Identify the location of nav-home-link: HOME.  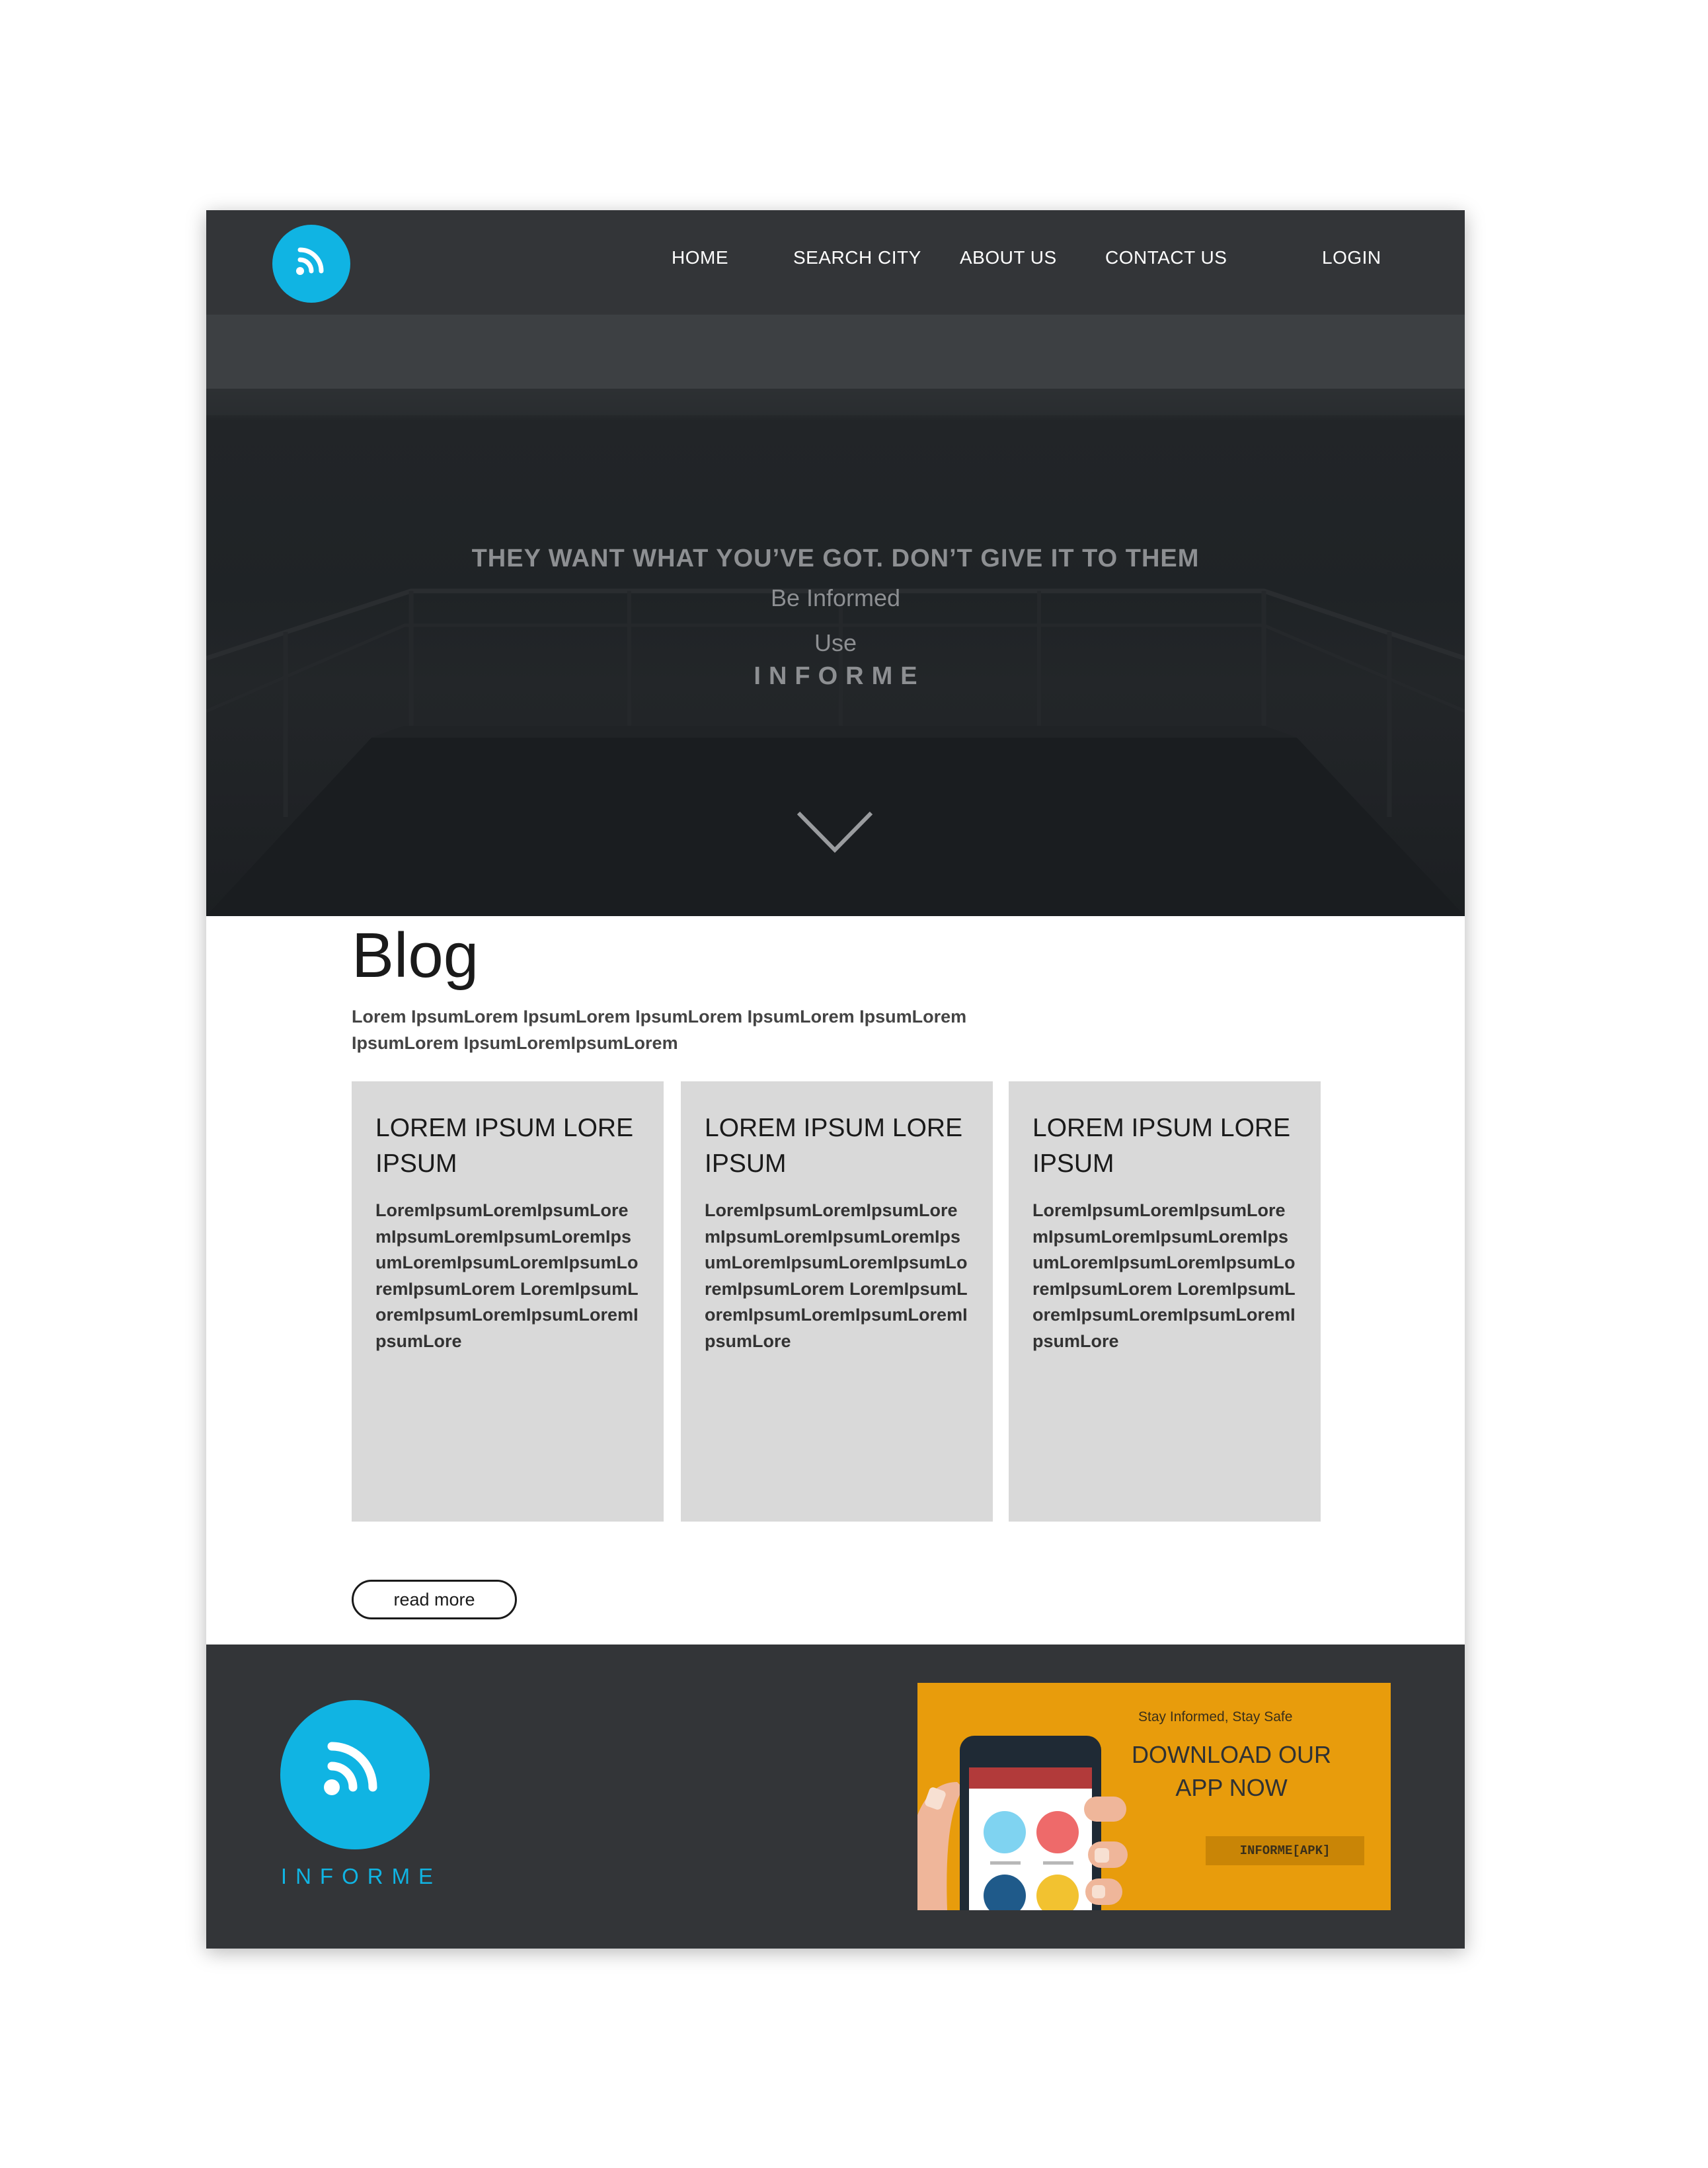
(700, 257).